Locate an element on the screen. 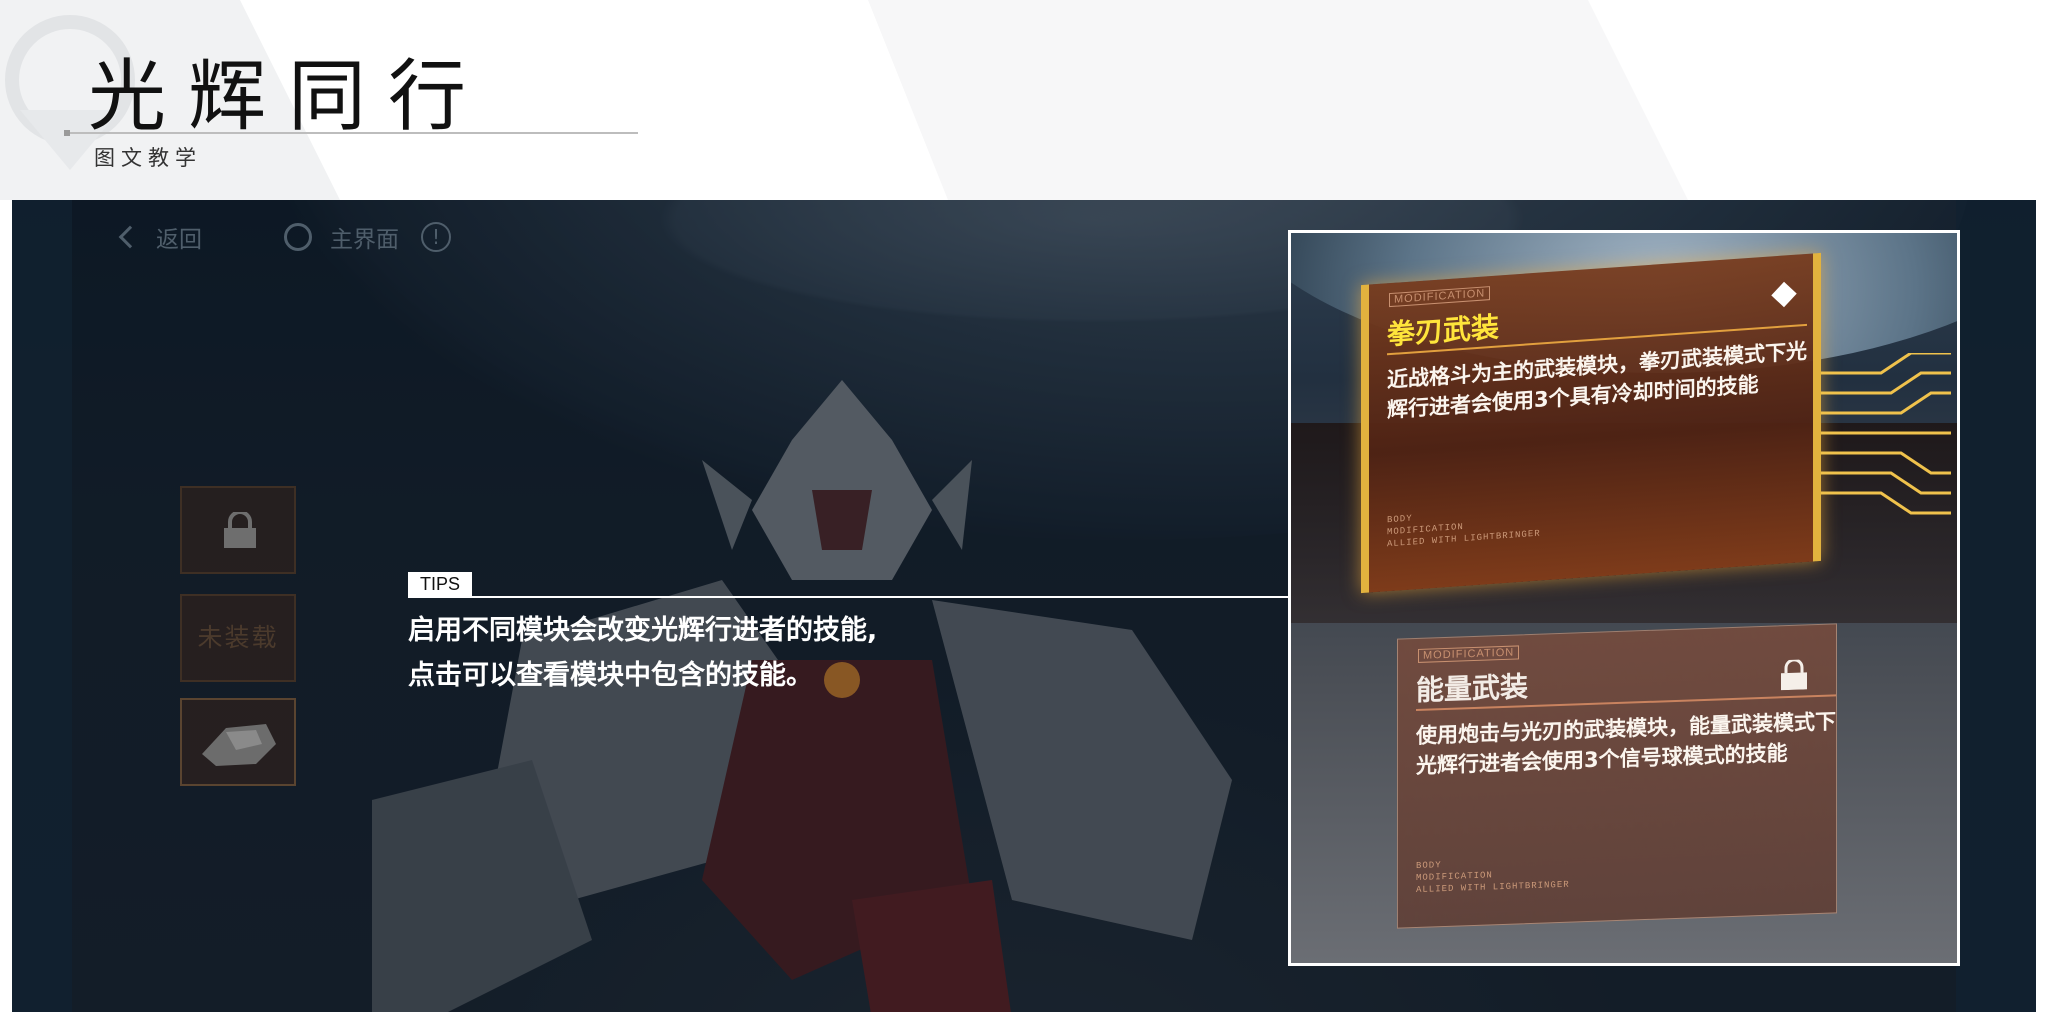  header-decoration-right is located at coordinates (1278, 100).